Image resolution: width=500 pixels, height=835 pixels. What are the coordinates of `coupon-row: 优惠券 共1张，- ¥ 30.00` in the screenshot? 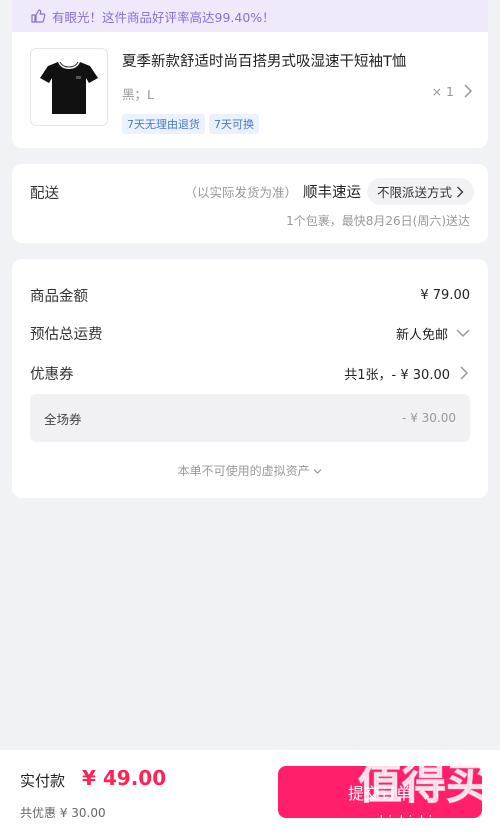 It's located at (250, 373).